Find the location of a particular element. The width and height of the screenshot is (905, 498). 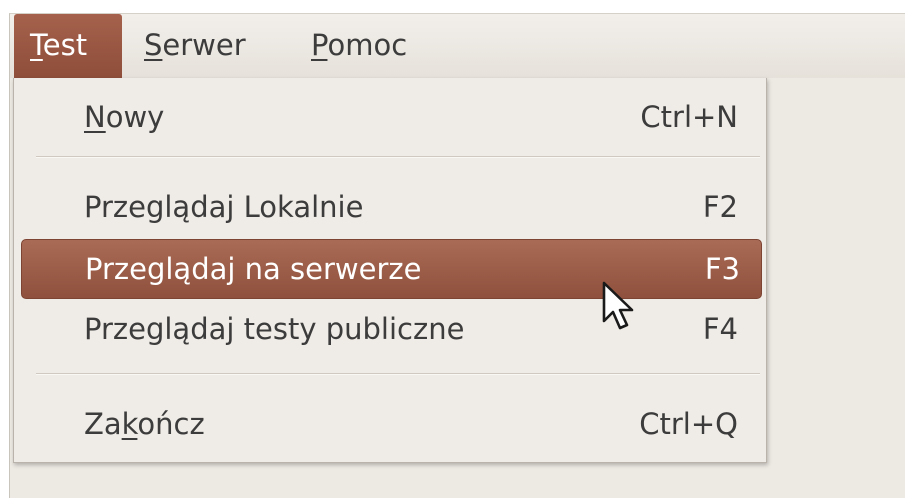

menu-item-zakoncz: Zakończ Ctrl+Q is located at coordinates (390, 424).